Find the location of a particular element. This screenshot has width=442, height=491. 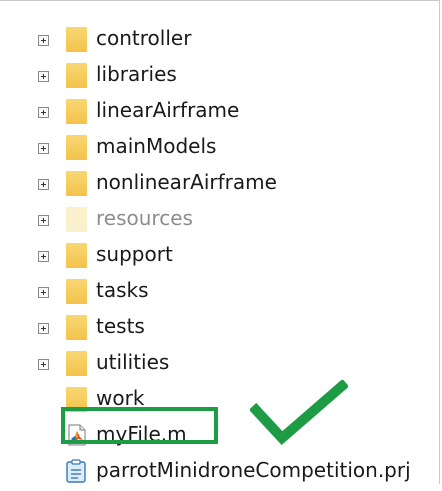

tree-item-label: parrotMinidroneCompetition.prj is located at coordinates (253, 470).